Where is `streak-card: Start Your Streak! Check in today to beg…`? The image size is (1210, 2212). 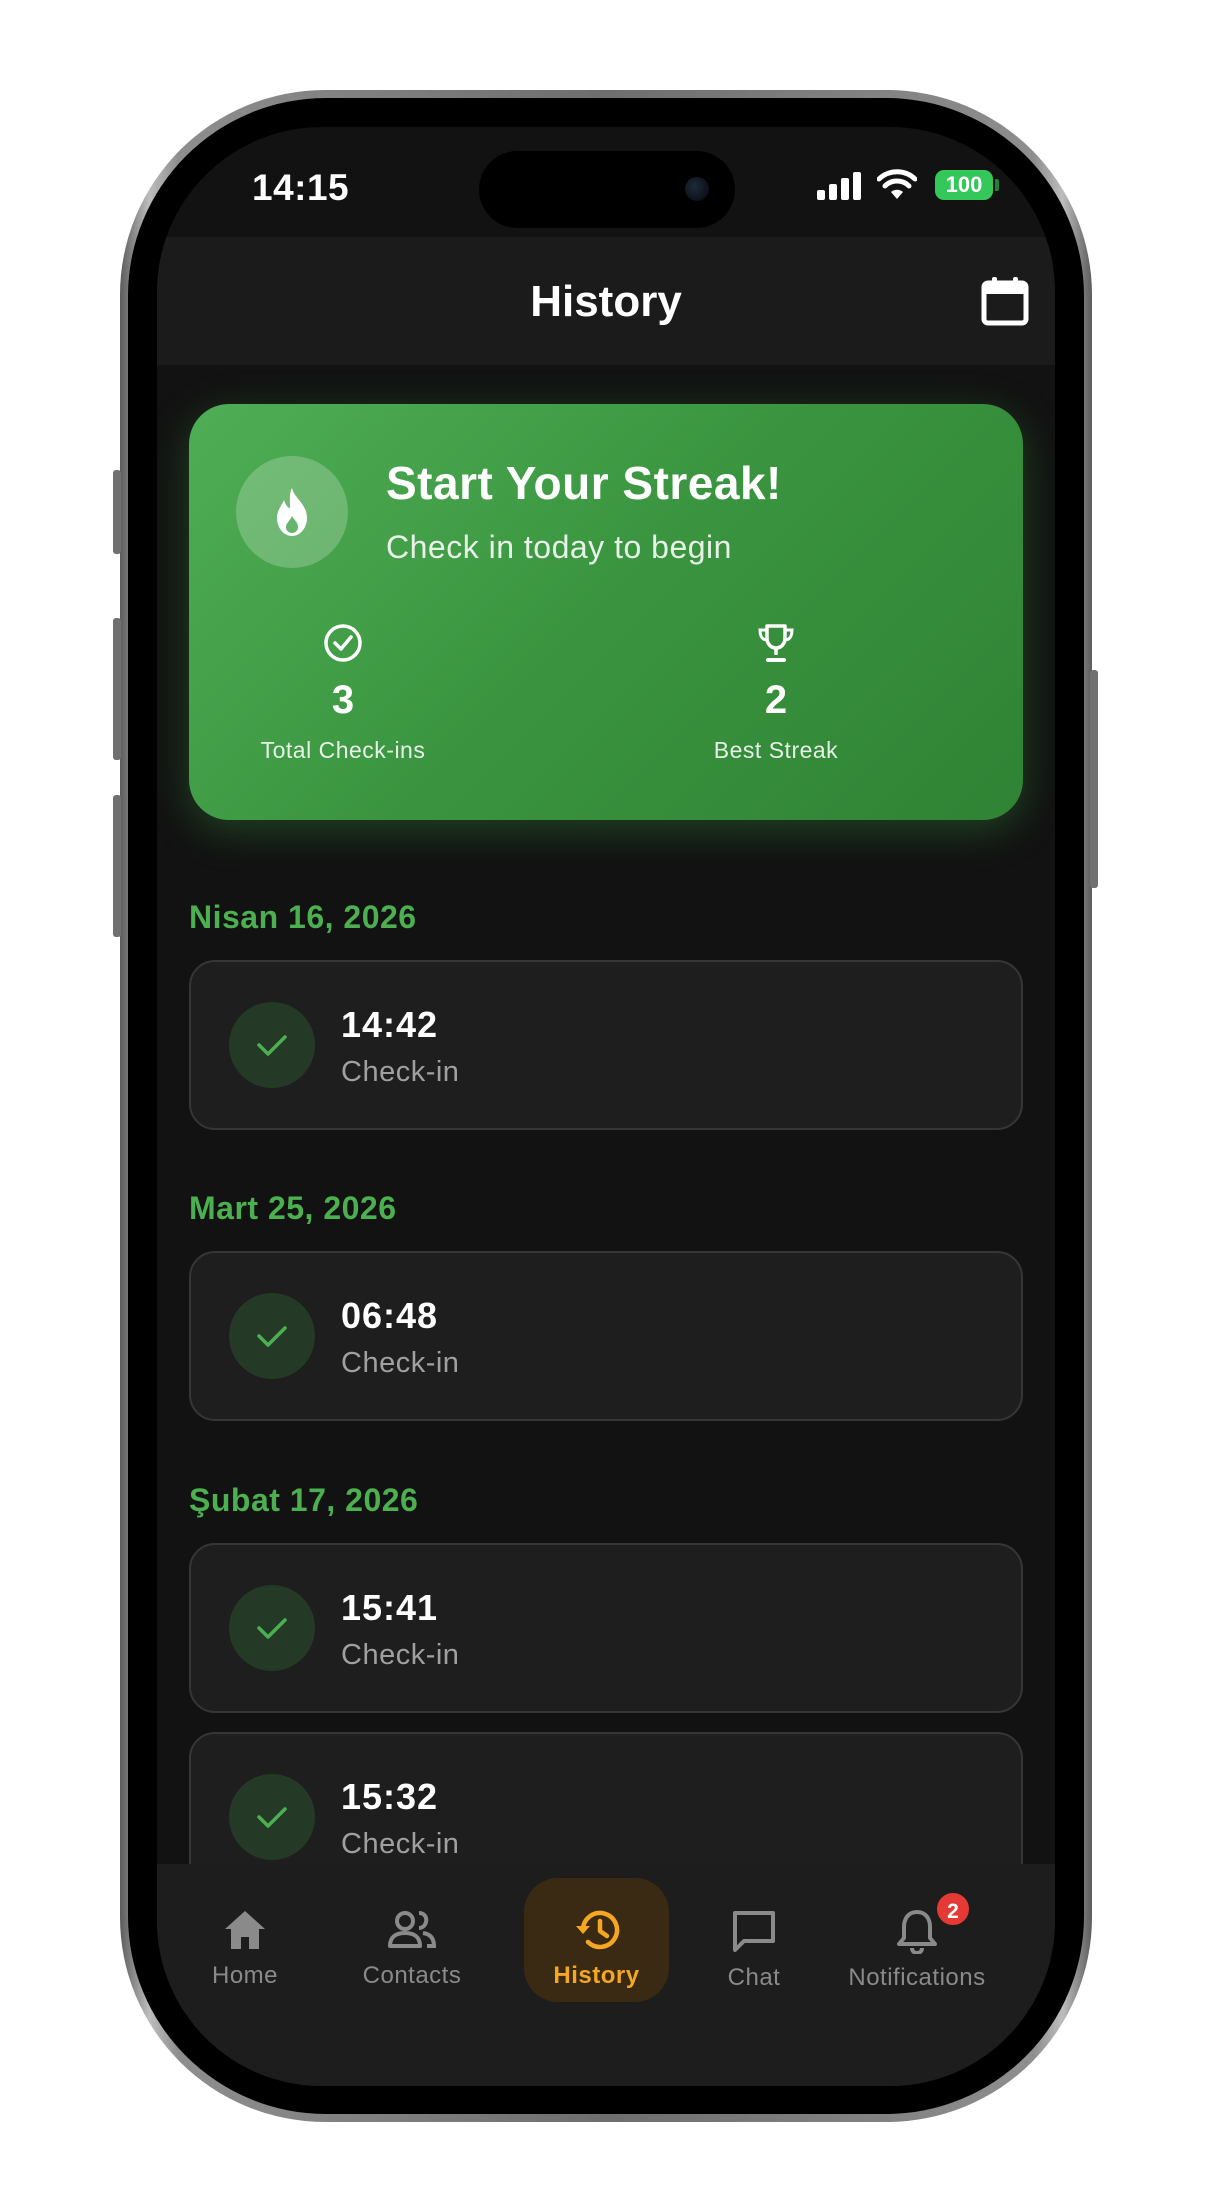 streak-card: Start Your Streak! Check in today to beg… is located at coordinates (606, 612).